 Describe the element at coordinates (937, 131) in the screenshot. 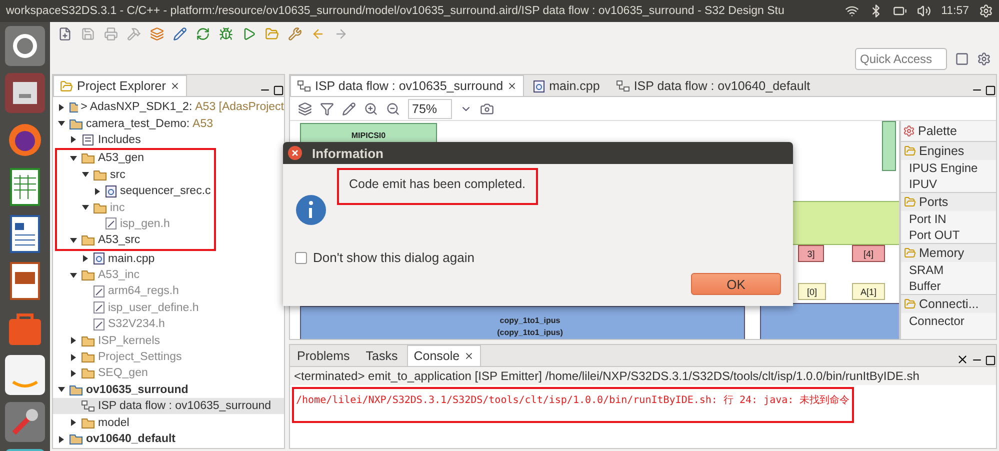

I see `palette-title: Palette` at that location.